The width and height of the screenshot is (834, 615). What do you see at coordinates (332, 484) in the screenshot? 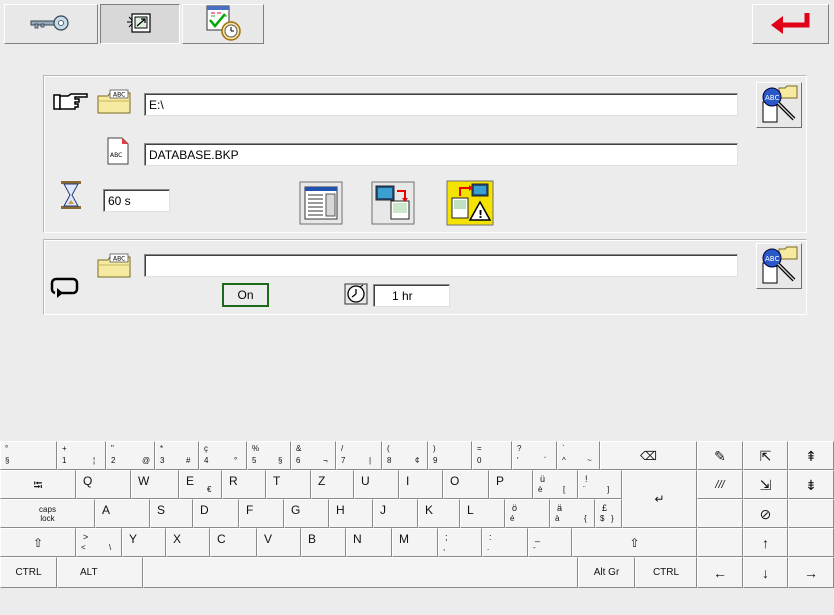
I see `key-z: Z` at bounding box center [332, 484].